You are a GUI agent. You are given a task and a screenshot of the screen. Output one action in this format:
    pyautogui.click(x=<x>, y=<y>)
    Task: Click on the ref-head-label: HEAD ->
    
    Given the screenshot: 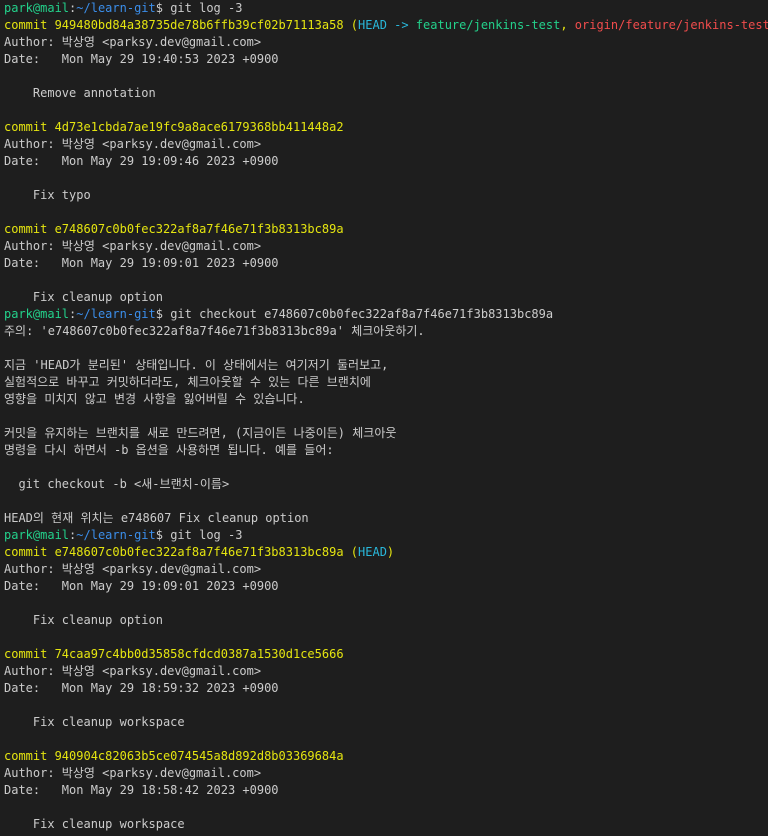 What is the action you would take?
    pyautogui.click(x=387, y=25)
    